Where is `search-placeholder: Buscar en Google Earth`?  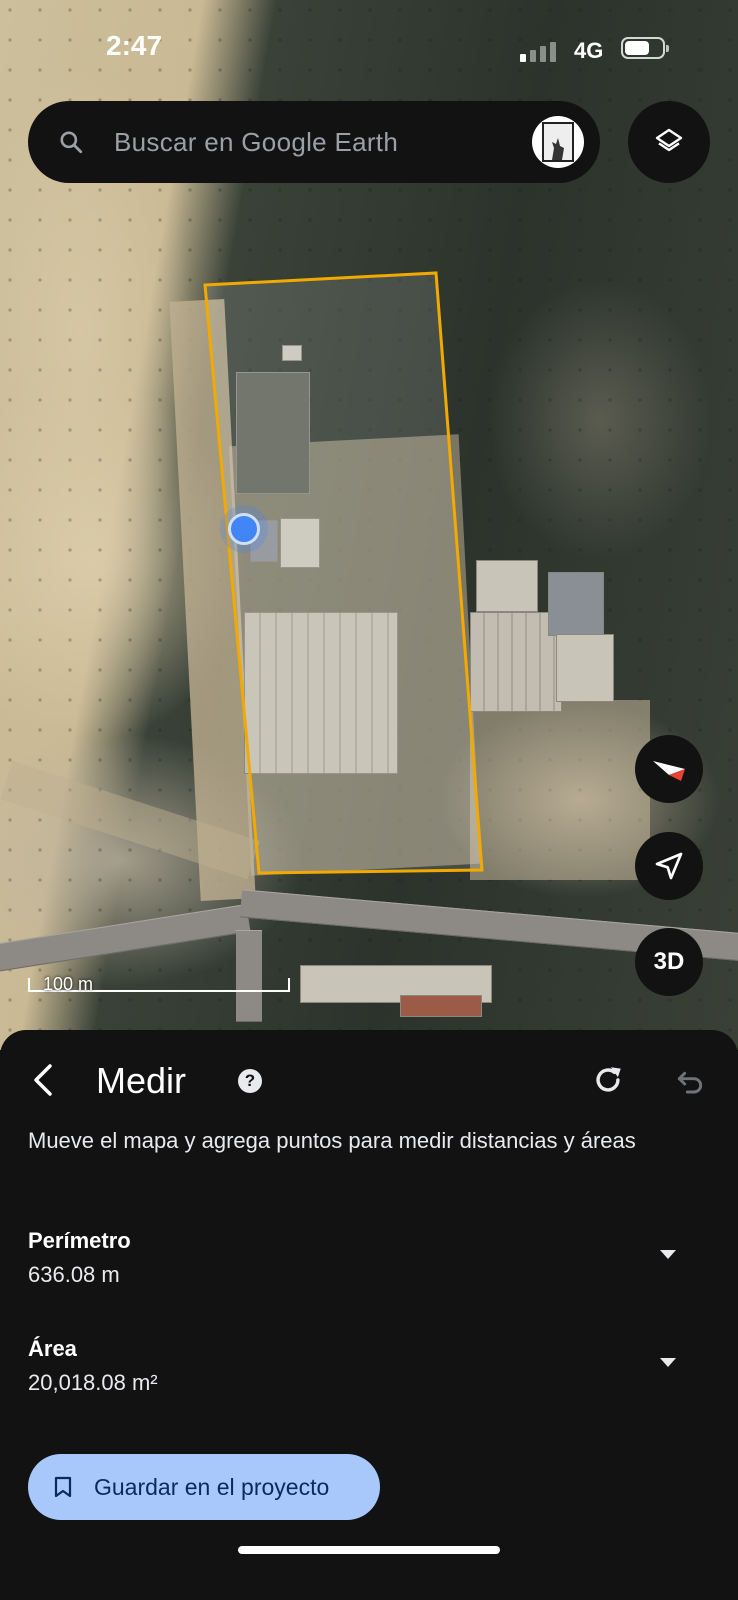
search-placeholder: Buscar en Google Earth is located at coordinates (256, 141).